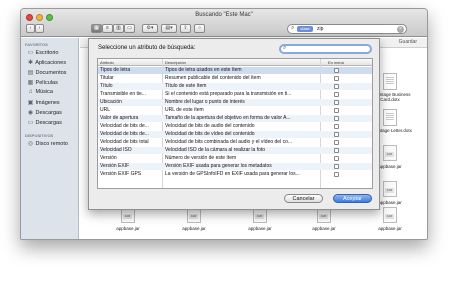  What do you see at coordinates (305, 29) in the screenshot?
I see `search-token: clase` at bounding box center [305, 29].